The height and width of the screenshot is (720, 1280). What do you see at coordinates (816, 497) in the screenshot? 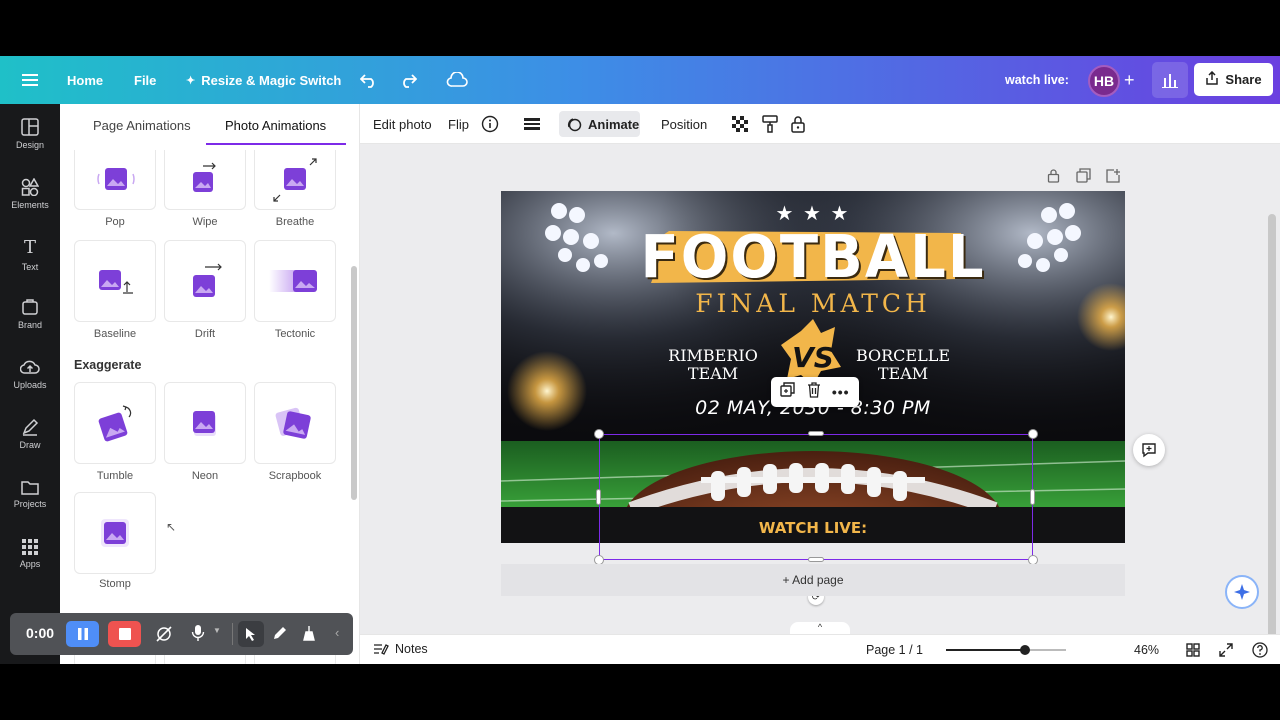
I see `selected-image-outline` at bounding box center [816, 497].